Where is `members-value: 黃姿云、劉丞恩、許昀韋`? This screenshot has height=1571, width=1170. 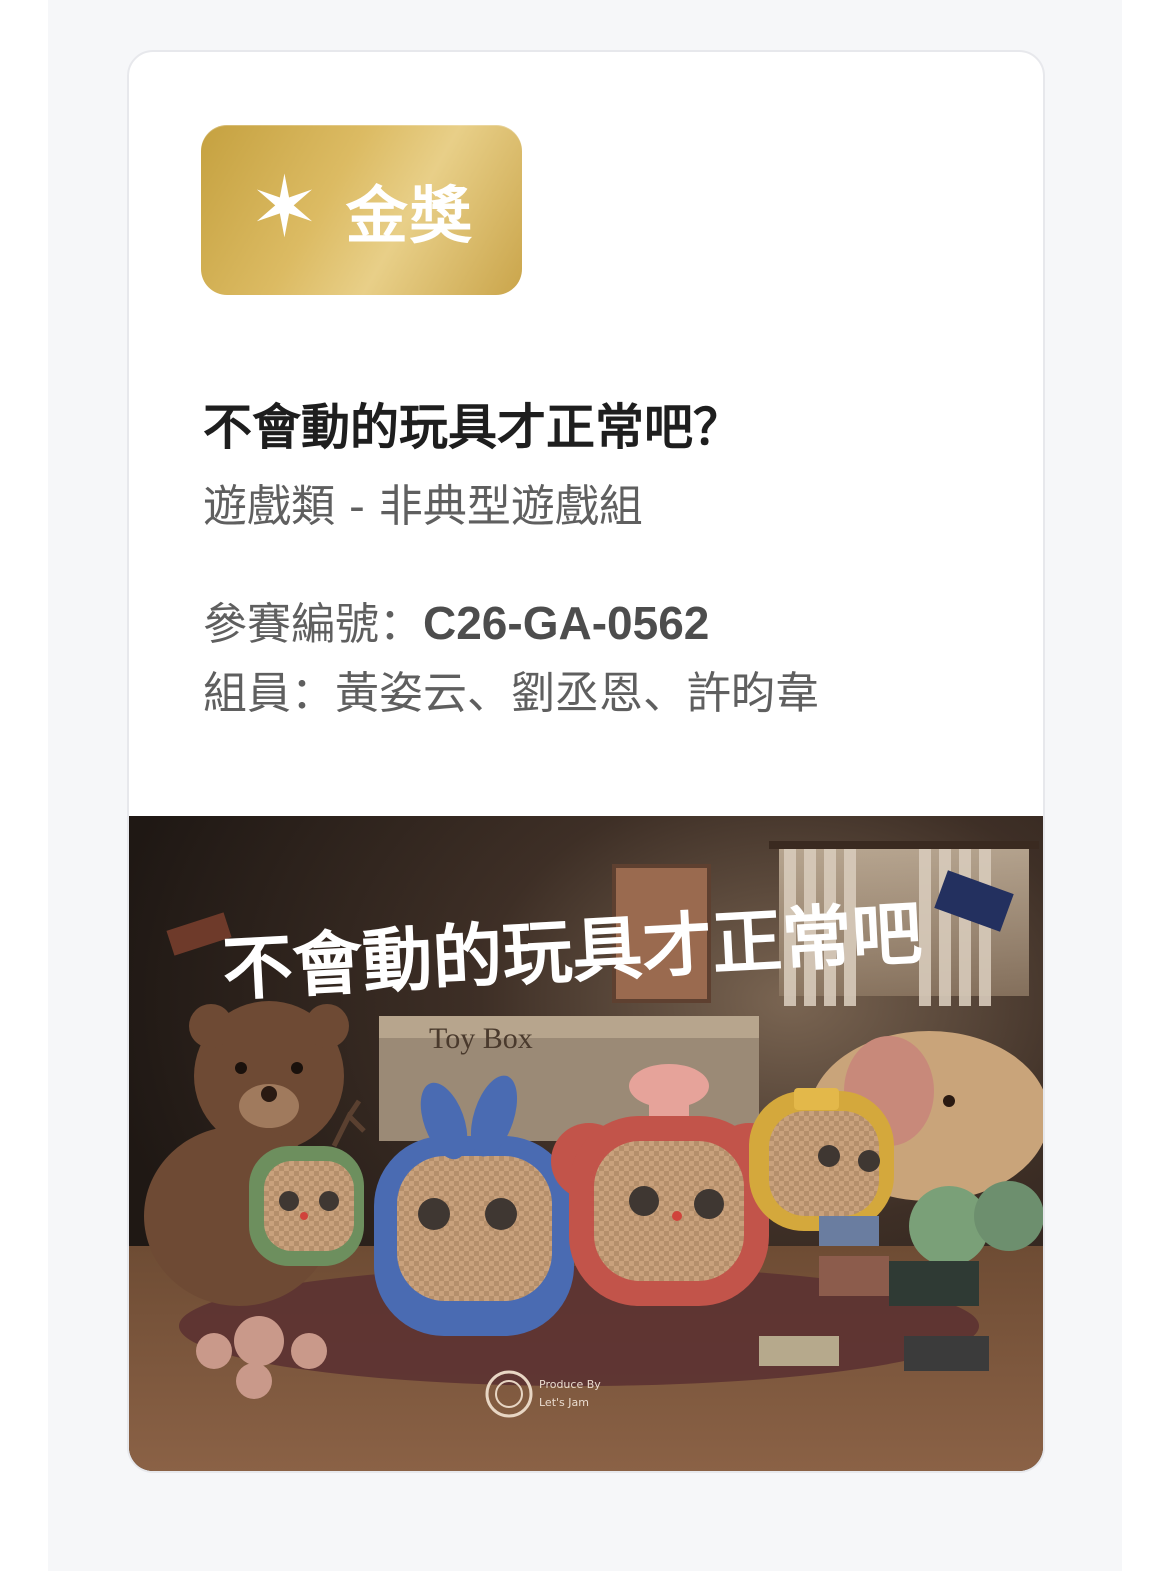
members-value: 黃姿云、劉丞恩、許昀韋 is located at coordinates (577, 693).